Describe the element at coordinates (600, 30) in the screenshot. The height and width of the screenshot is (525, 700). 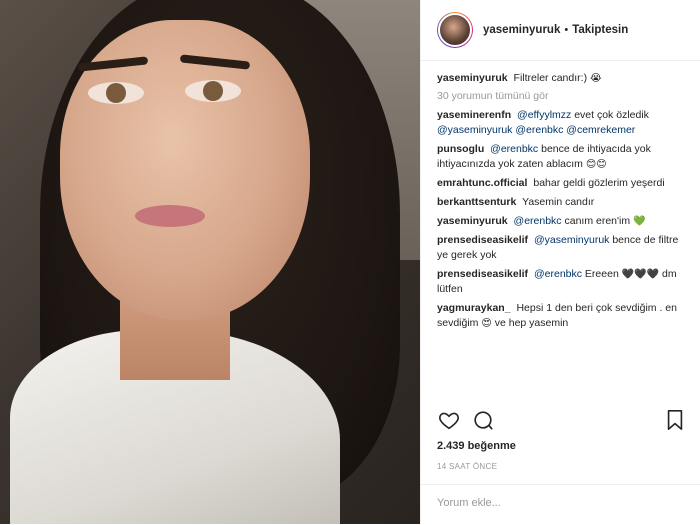
I see `follow-status: Takiptesin` at that location.